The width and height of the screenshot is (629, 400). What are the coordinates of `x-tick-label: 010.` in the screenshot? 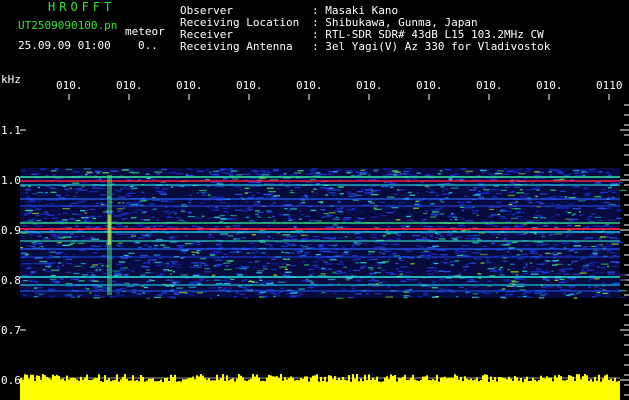 It's located at (549, 85).